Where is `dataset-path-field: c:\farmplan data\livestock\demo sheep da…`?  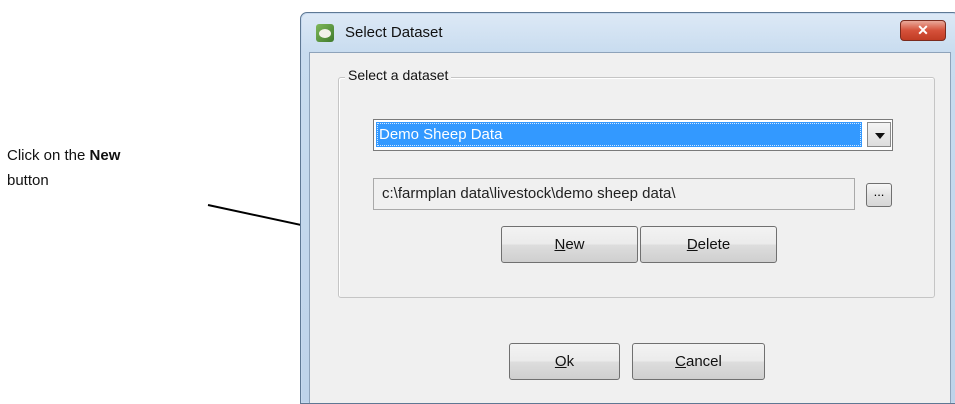 dataset-path-field: c:\farmplan data\livestock\demo sheep da… is located at coordinates (614, 194).